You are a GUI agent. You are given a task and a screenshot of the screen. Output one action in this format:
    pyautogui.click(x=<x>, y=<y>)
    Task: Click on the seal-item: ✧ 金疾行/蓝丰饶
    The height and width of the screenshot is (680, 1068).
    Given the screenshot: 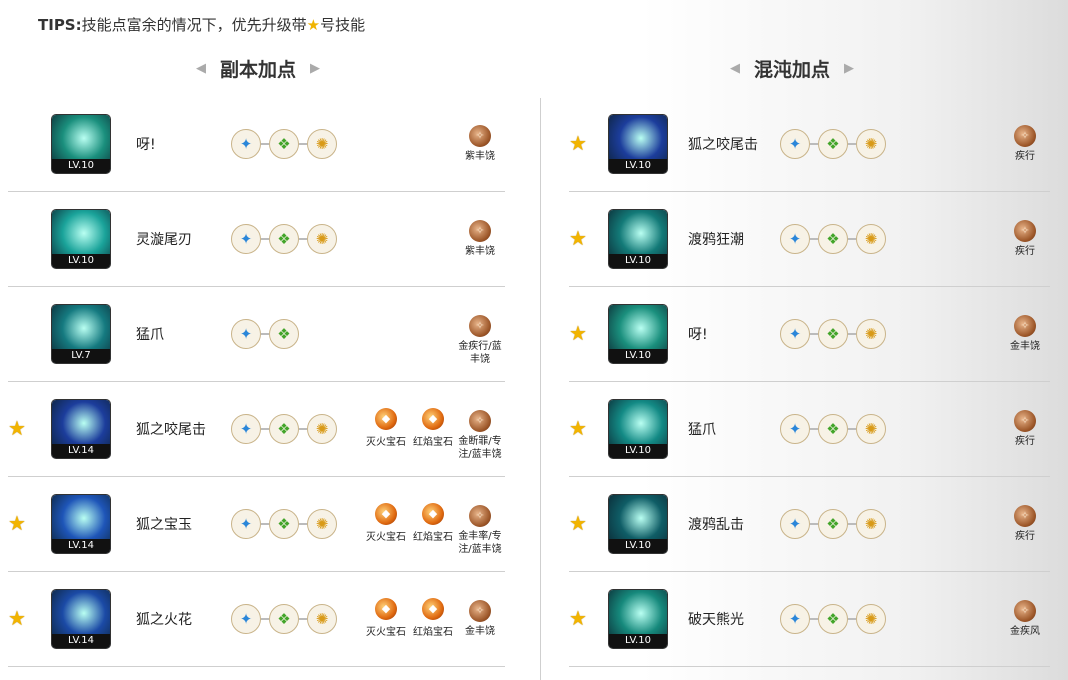 What is the action you would take?
    pyautogui.click(x=480, y=340)
    